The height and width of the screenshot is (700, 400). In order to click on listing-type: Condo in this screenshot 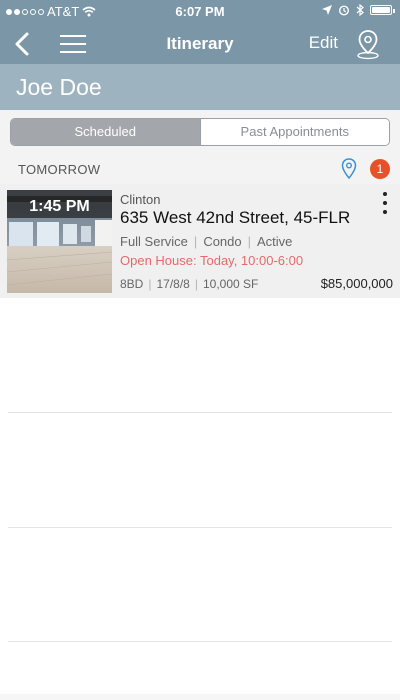, I will do `click(222, 241)`.